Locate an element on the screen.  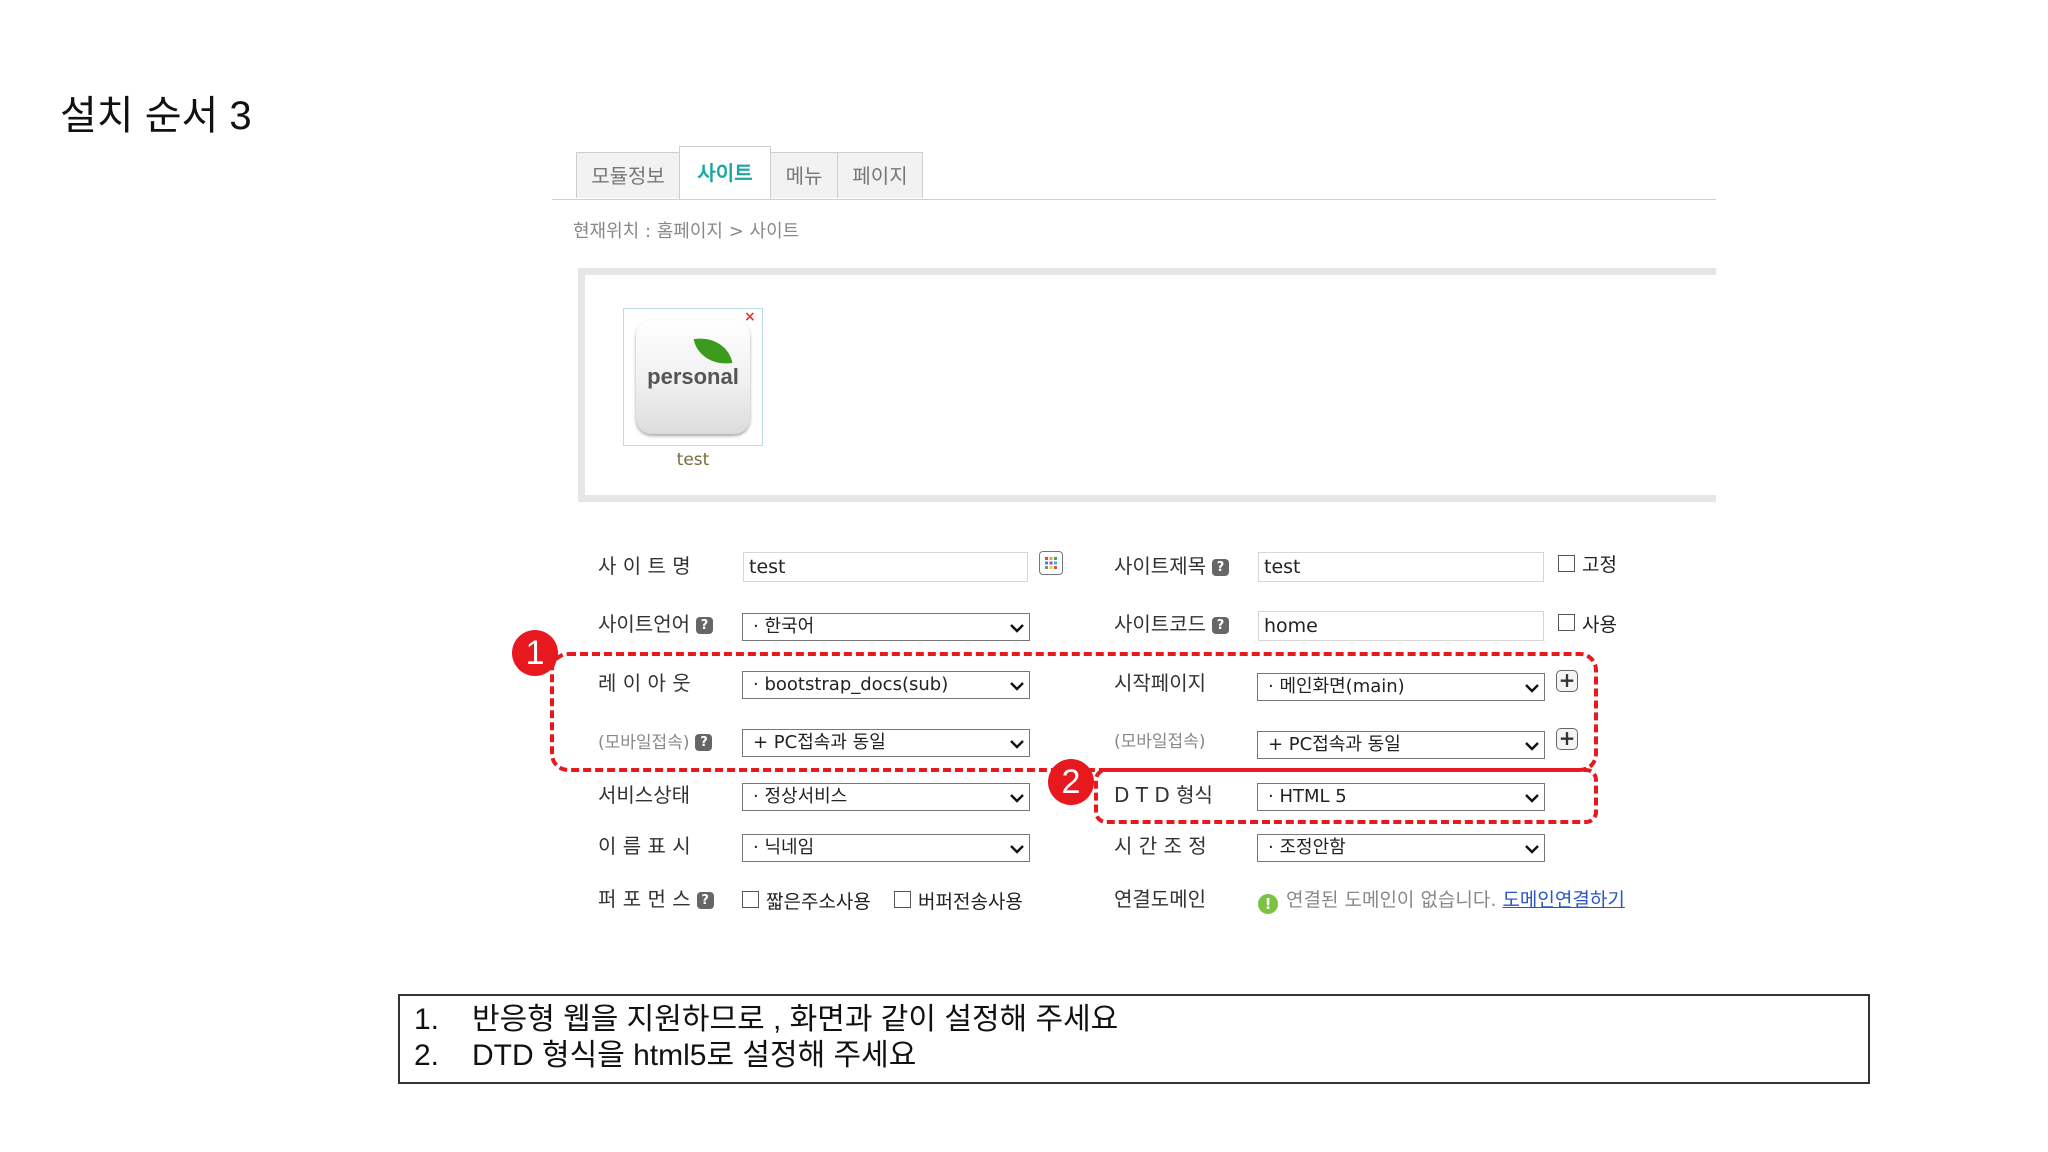
connect-domain-link: 도메인연결하기 is located at coordinates (1563, 900).